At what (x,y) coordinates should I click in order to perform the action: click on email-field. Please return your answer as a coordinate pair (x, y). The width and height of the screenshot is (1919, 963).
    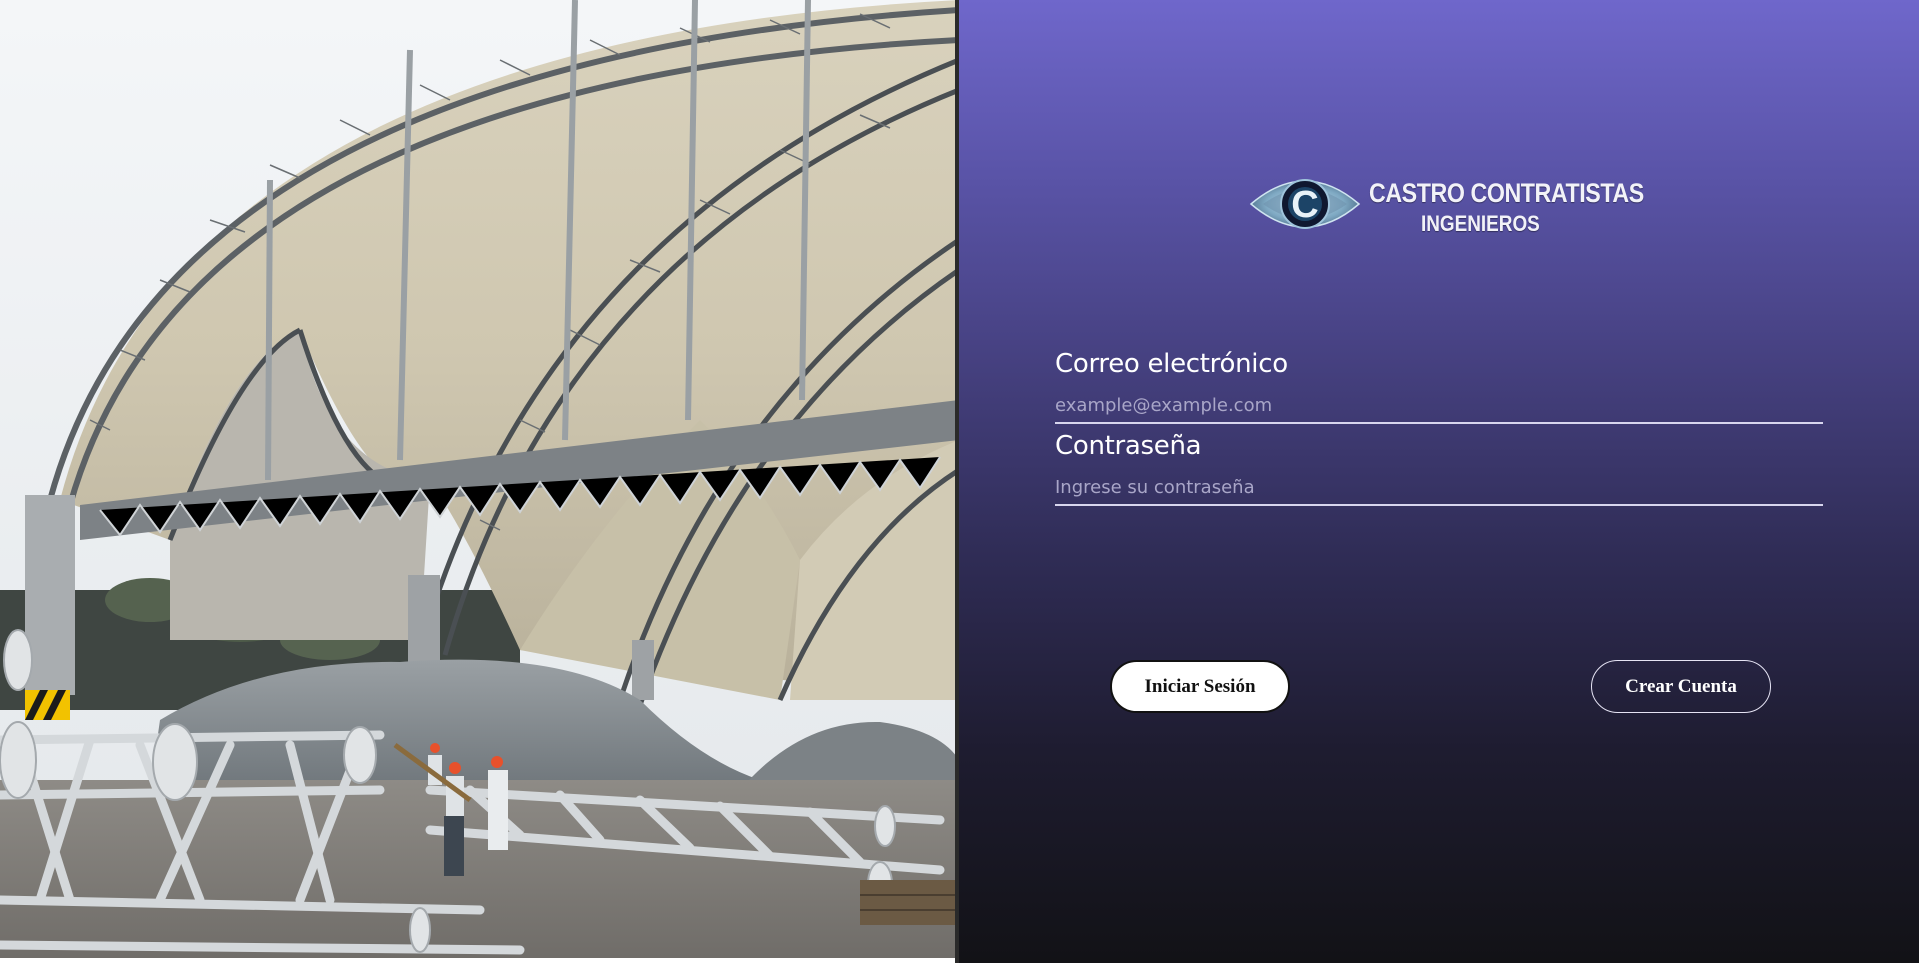
    Looking at the image, I should click on (1439, 406).